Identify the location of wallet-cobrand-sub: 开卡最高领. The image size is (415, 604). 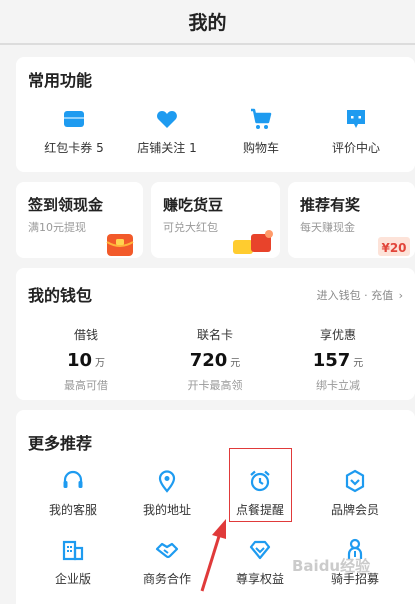
(215, 385).